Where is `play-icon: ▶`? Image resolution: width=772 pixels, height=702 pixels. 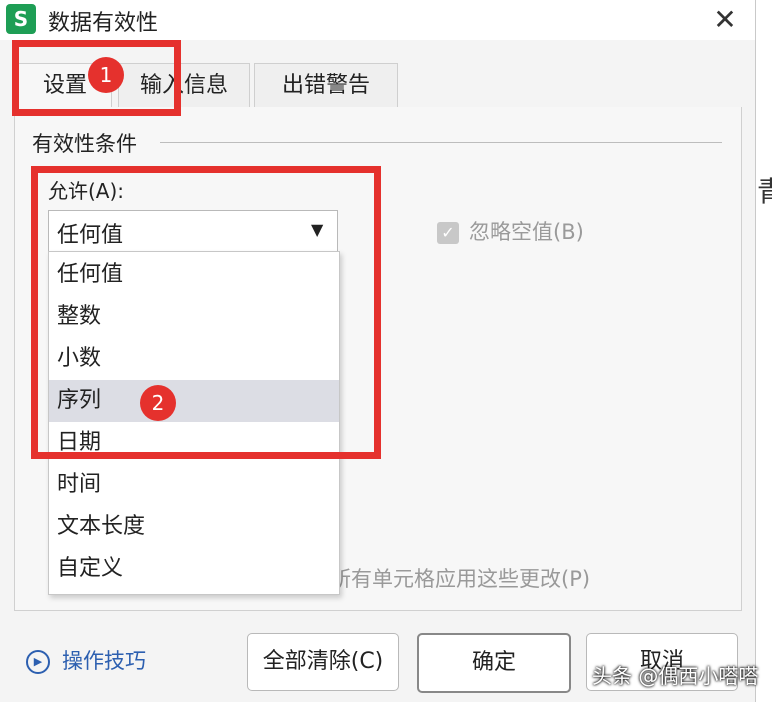
play-icon: ▶ is located at coordinates (38, 662).